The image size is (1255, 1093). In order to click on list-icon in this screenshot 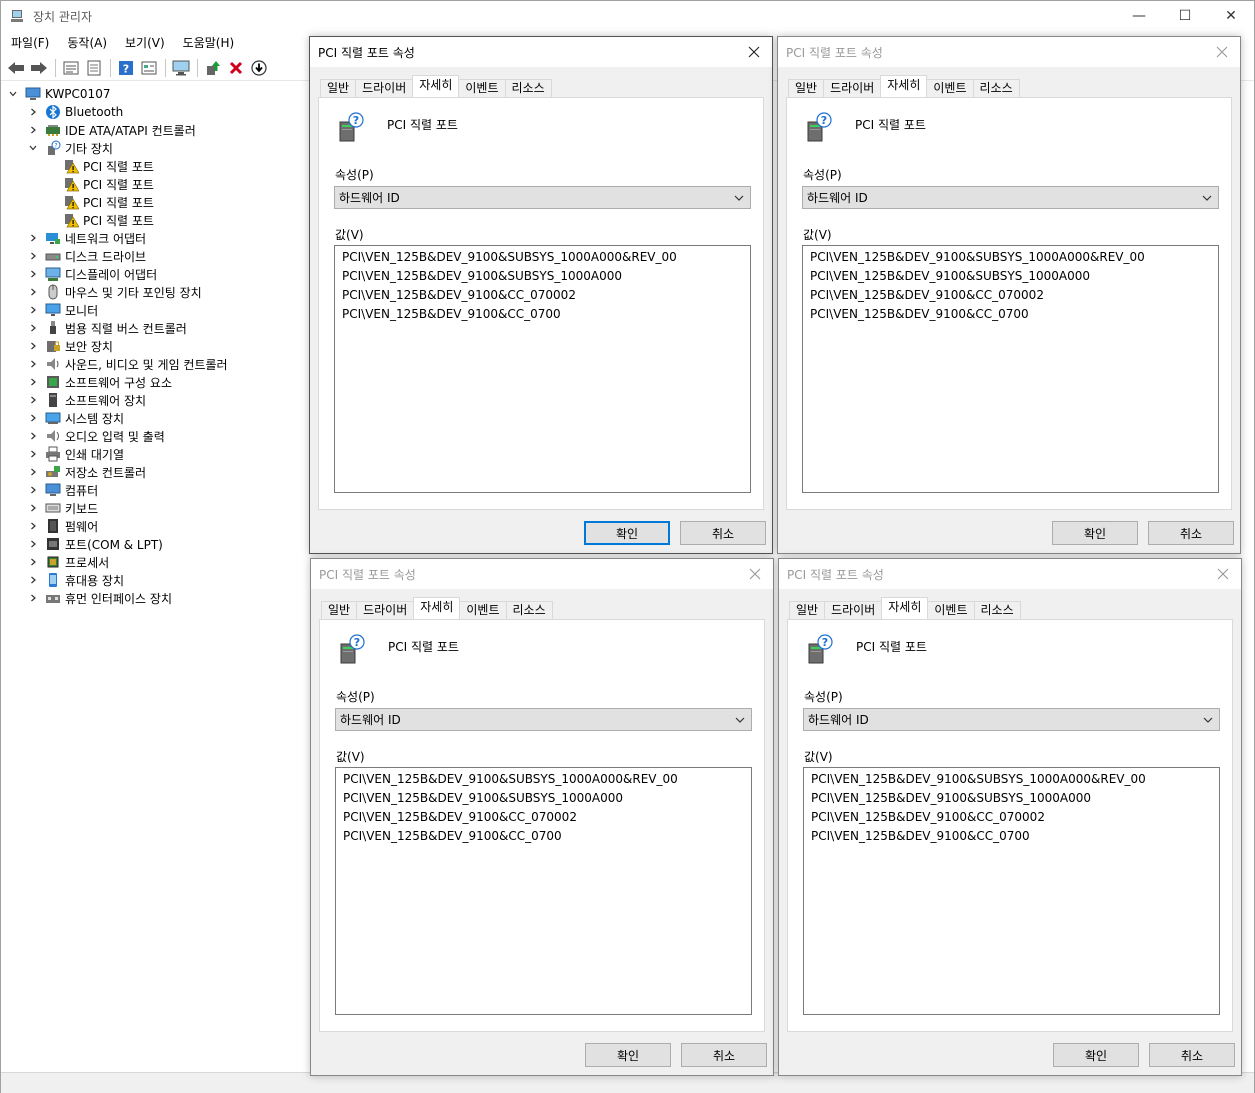, I will do `click(94, 68)`.